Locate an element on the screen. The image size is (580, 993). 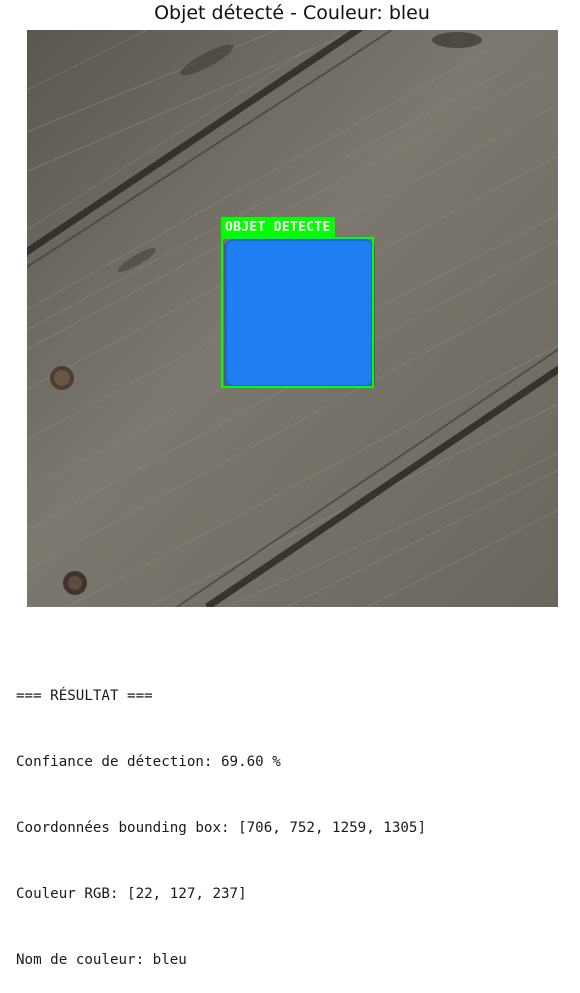
color-name-line: Nom de couleur: bleu is located at coordinates (101, 960).